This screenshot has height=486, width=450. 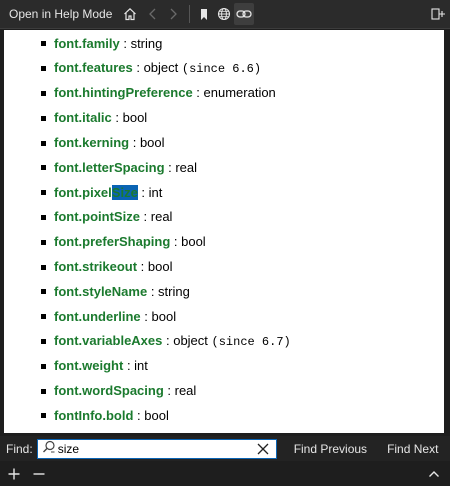 I want to click on list-item: font.kerning : bool, so click(x=224, y=142).